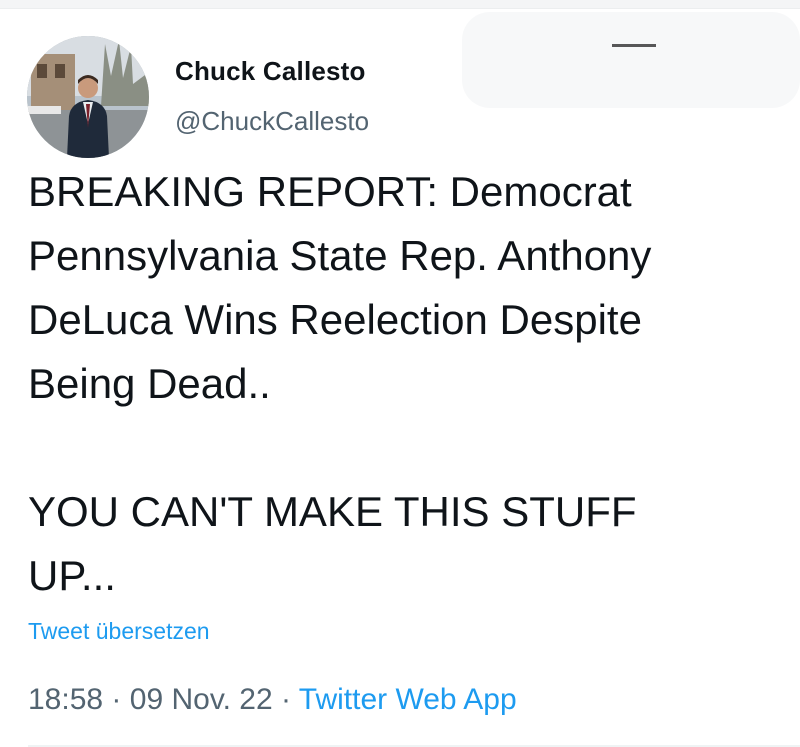 The width and height of the screenshot is (800, 747). I want to click on profile-photo, so click(88, 97).